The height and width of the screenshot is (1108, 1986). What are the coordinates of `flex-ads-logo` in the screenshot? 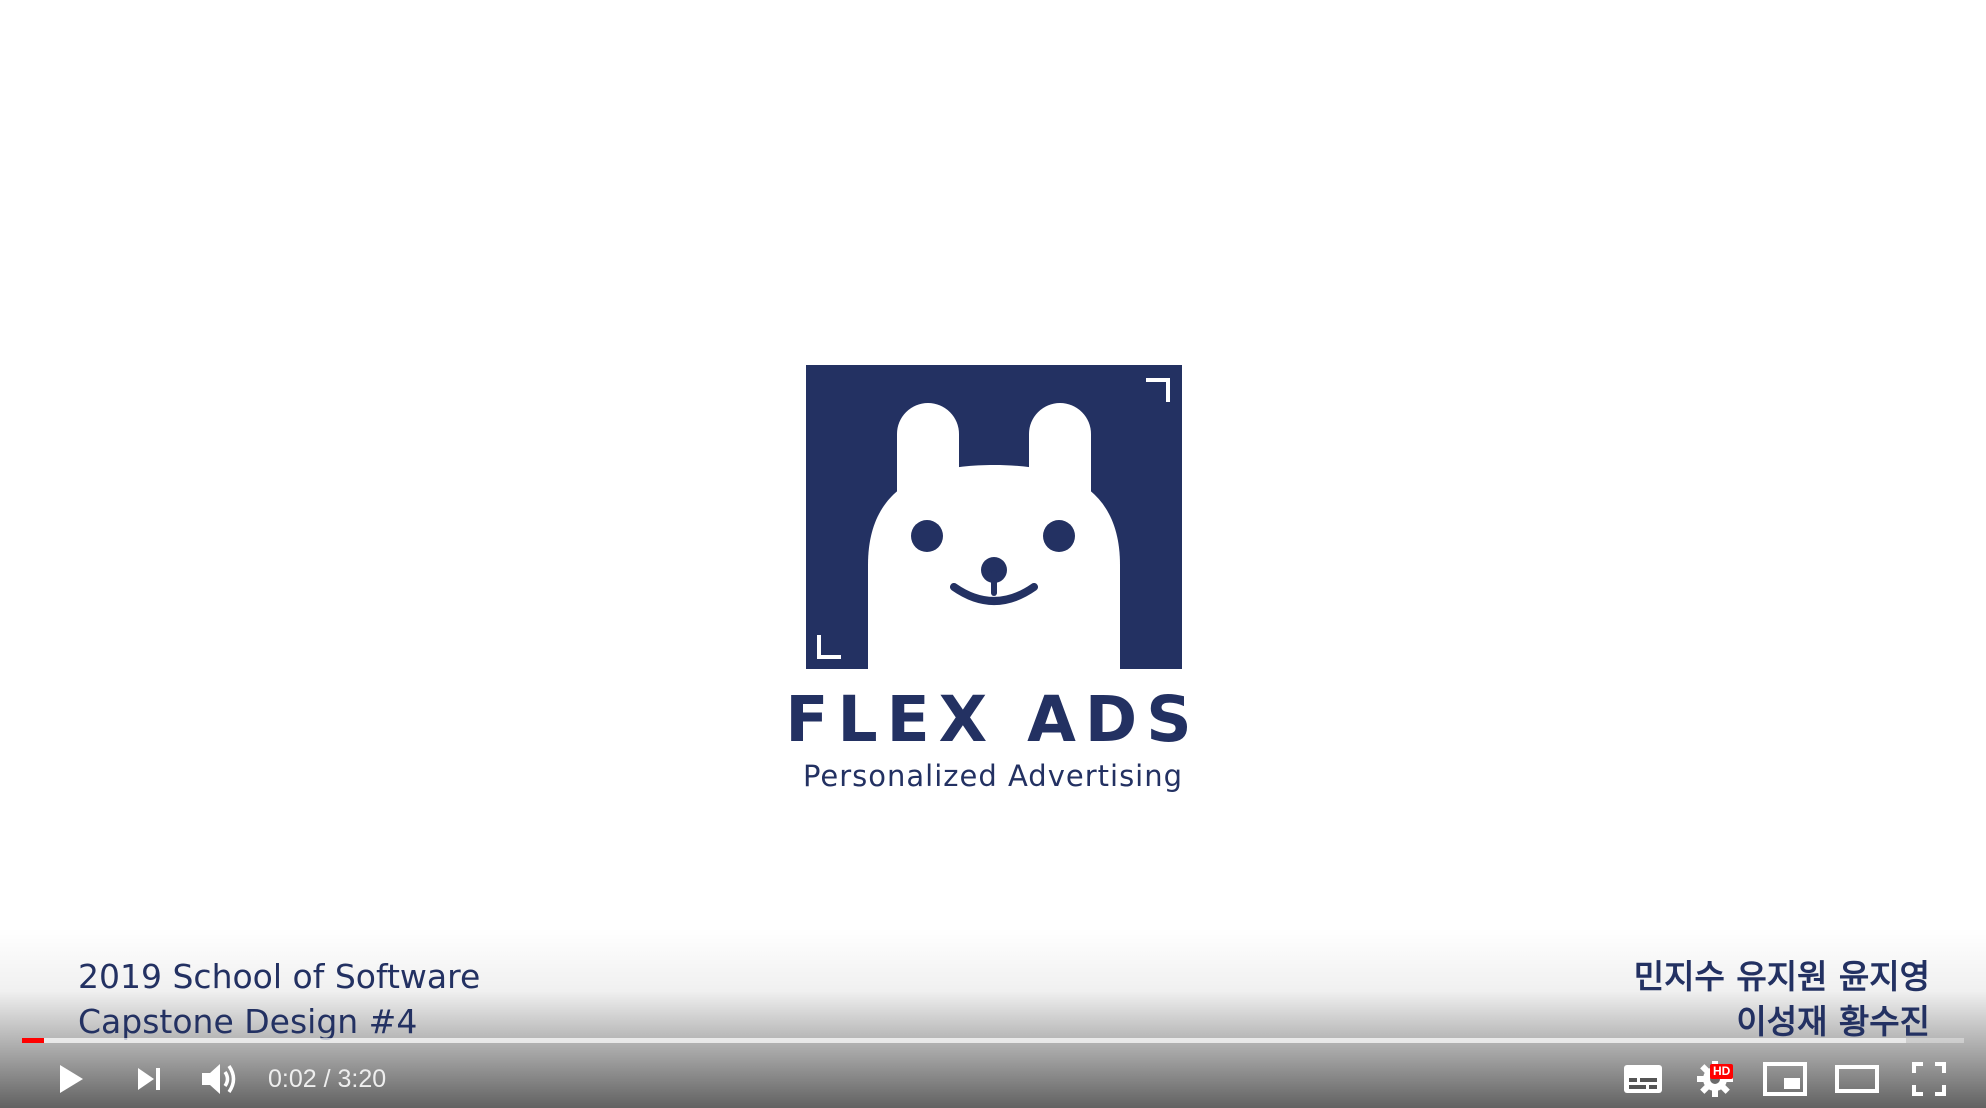 It's located at (994, 517).